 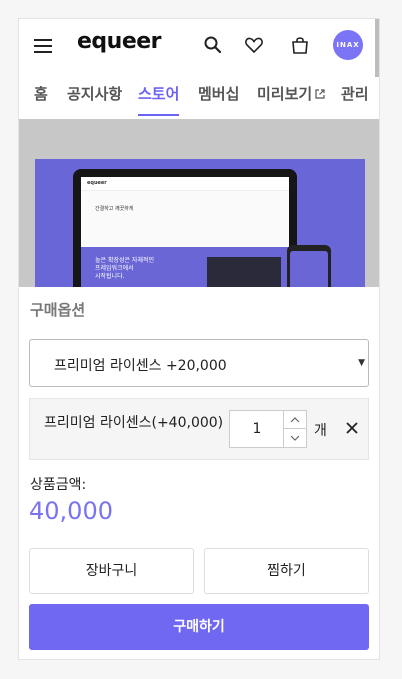 I want to click on phone-mockup, so click(x=309, y=266).